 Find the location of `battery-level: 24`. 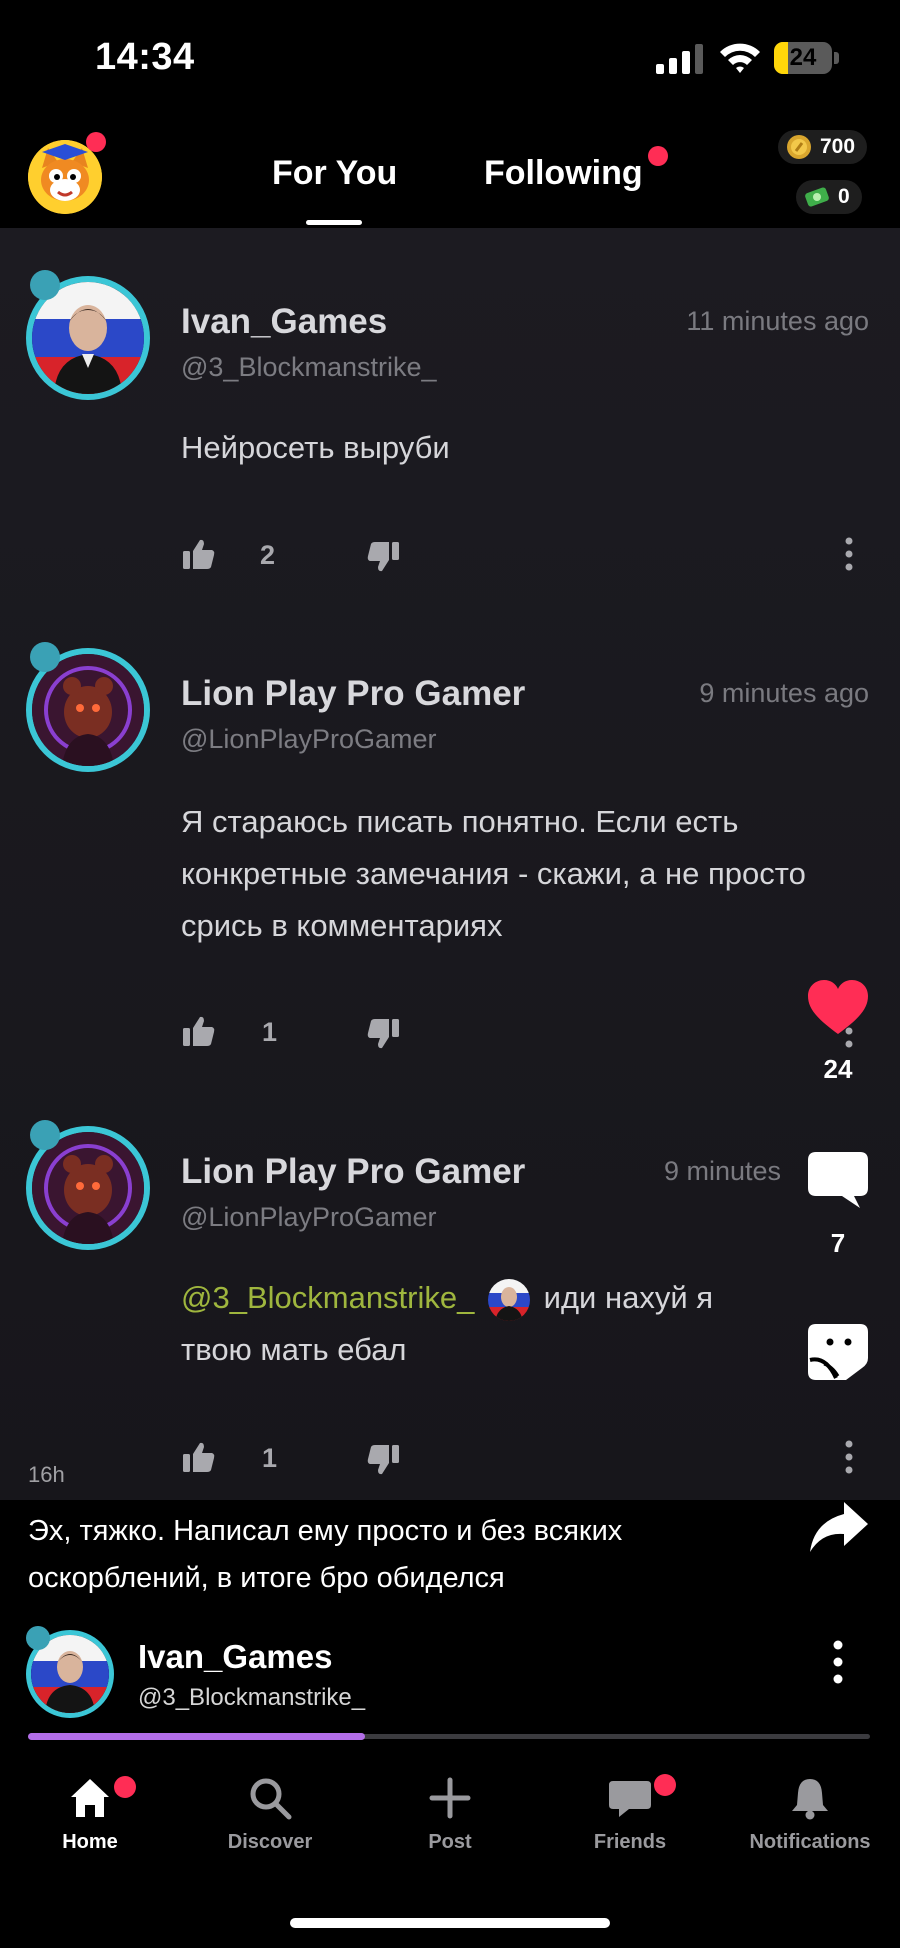

battery-level: 24 is located at coordinates (803, 57).